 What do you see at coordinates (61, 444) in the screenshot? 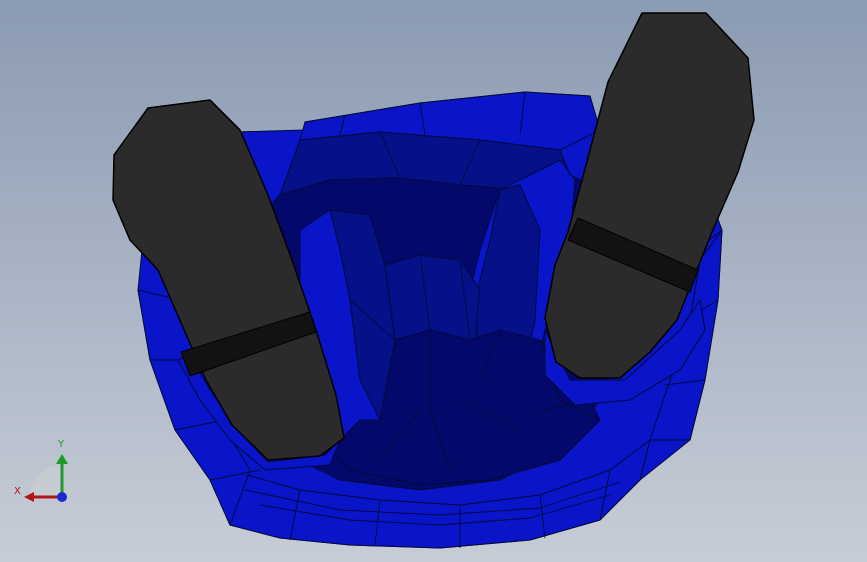
I see `y-axis-label: Y` at bounding box center [61, 444].